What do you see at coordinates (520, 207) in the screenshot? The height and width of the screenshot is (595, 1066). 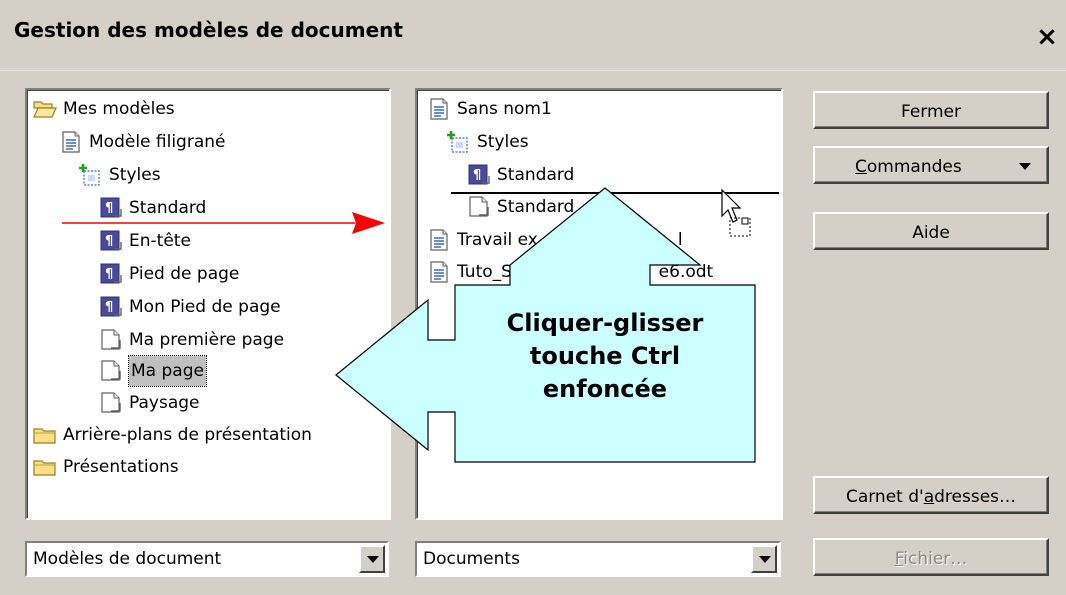 I see `tree-item-standard-page: Standard` at bounding box center [520, 207].